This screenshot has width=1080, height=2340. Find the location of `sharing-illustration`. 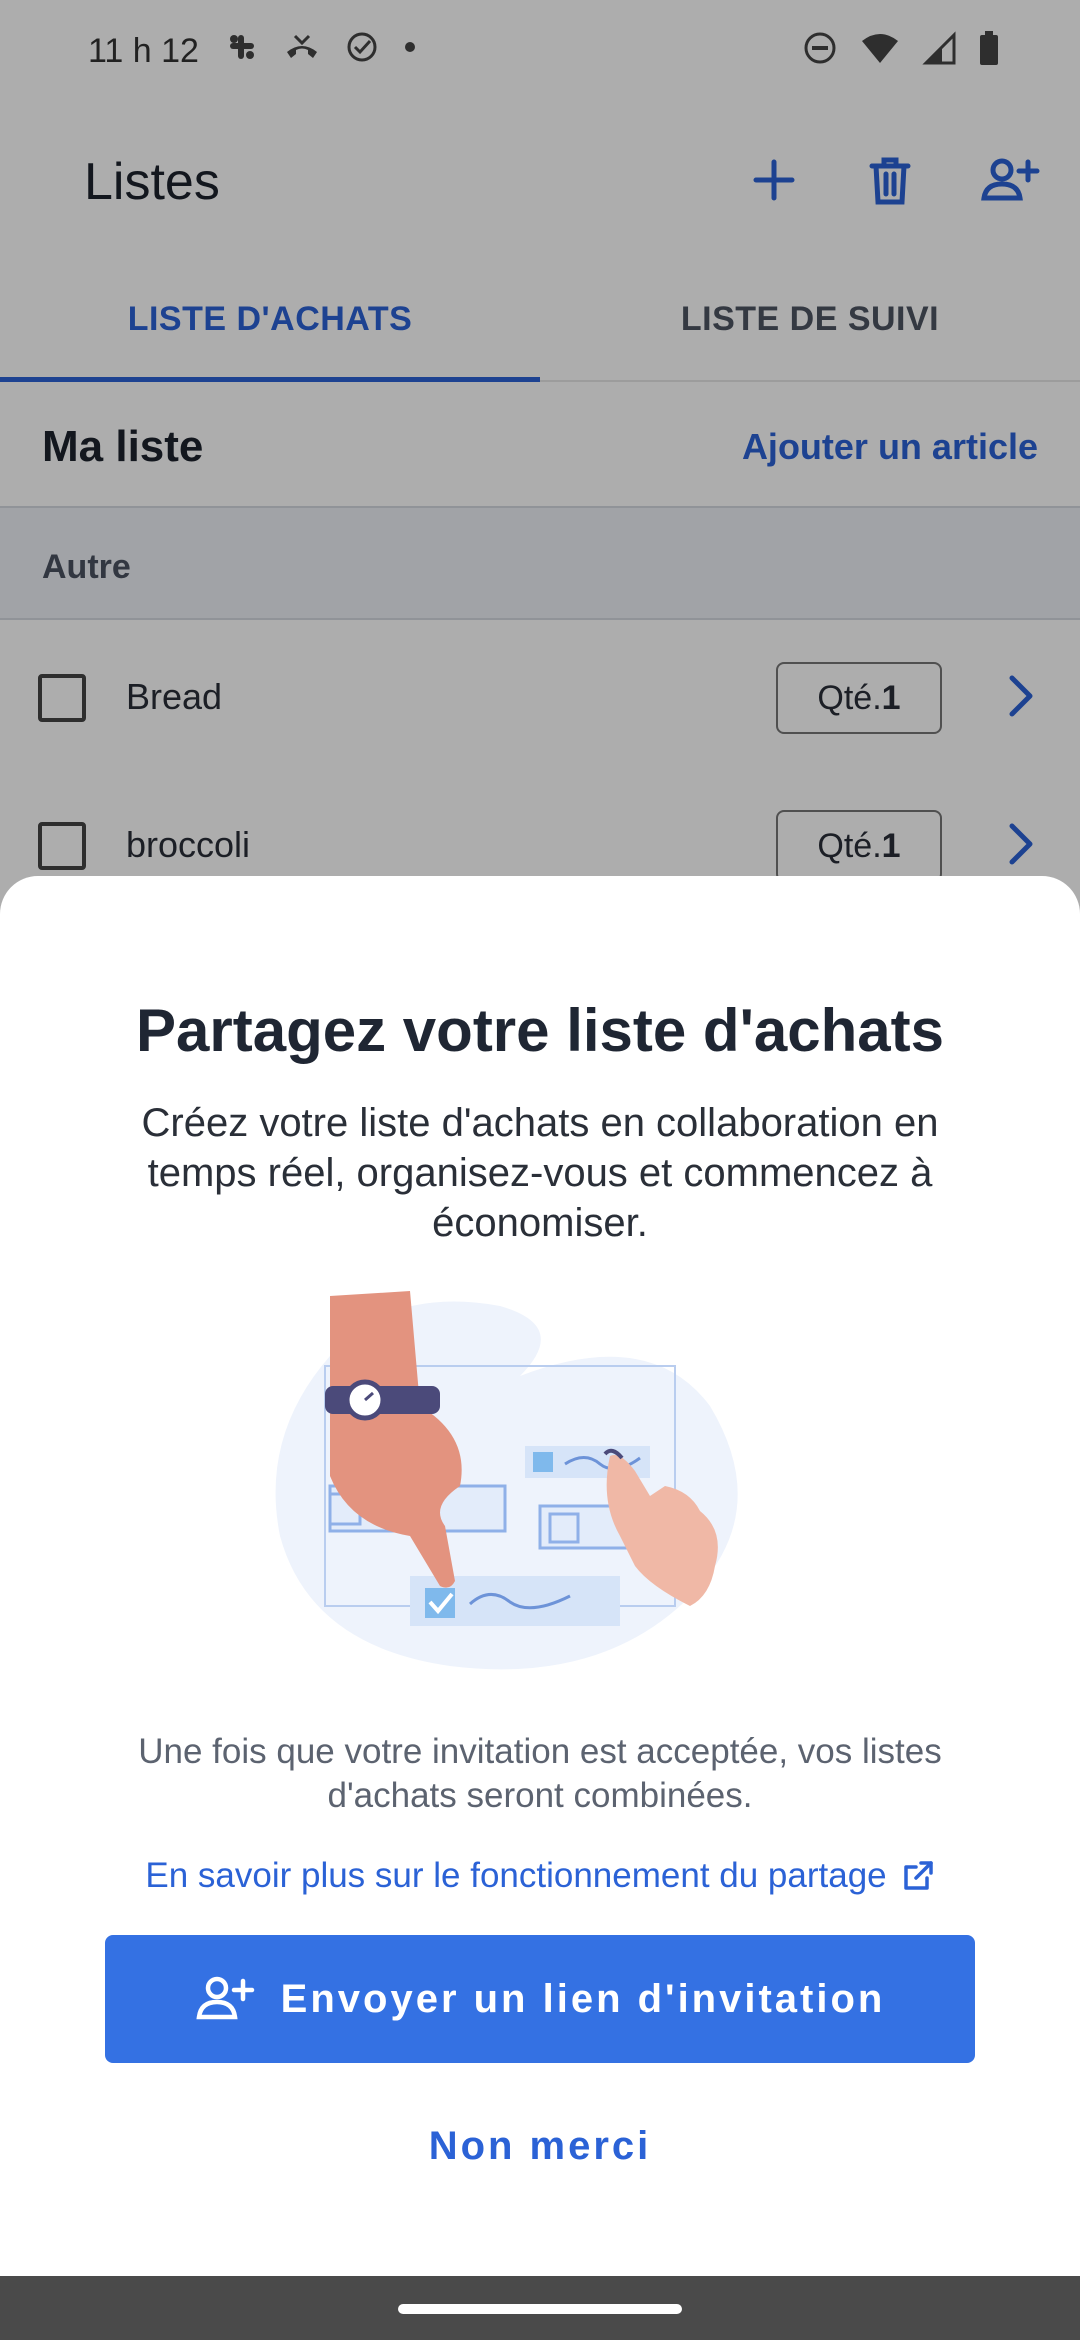

sharing-illustration is located at coordinates (506, 1480).